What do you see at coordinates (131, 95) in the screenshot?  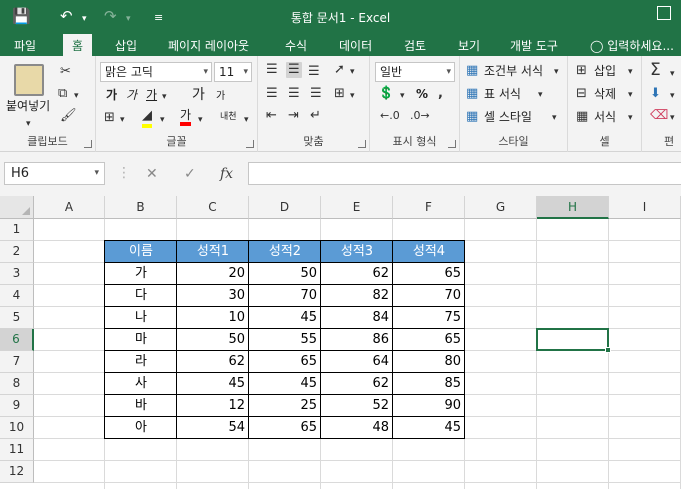 I see `italic-button: 가` at bounding box center [131, 95].